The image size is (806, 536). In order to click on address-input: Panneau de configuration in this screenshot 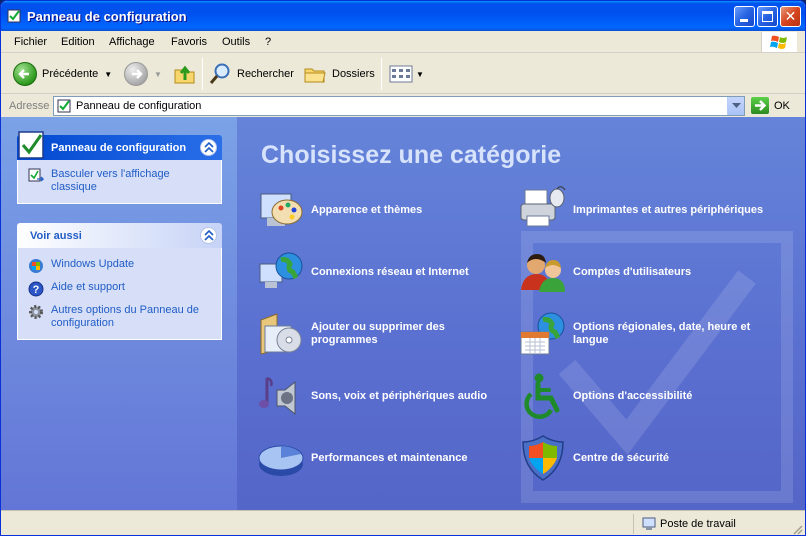, I will do `click(399, 106)`.